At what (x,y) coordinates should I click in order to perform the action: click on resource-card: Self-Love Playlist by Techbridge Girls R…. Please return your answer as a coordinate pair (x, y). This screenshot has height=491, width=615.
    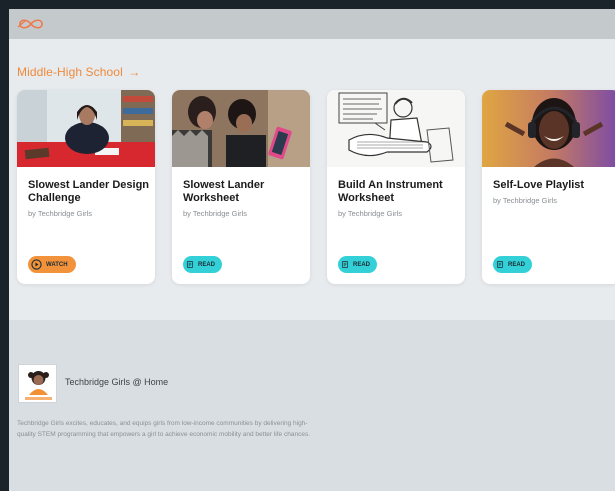
    Looking at the image, I should click on (548, 187).